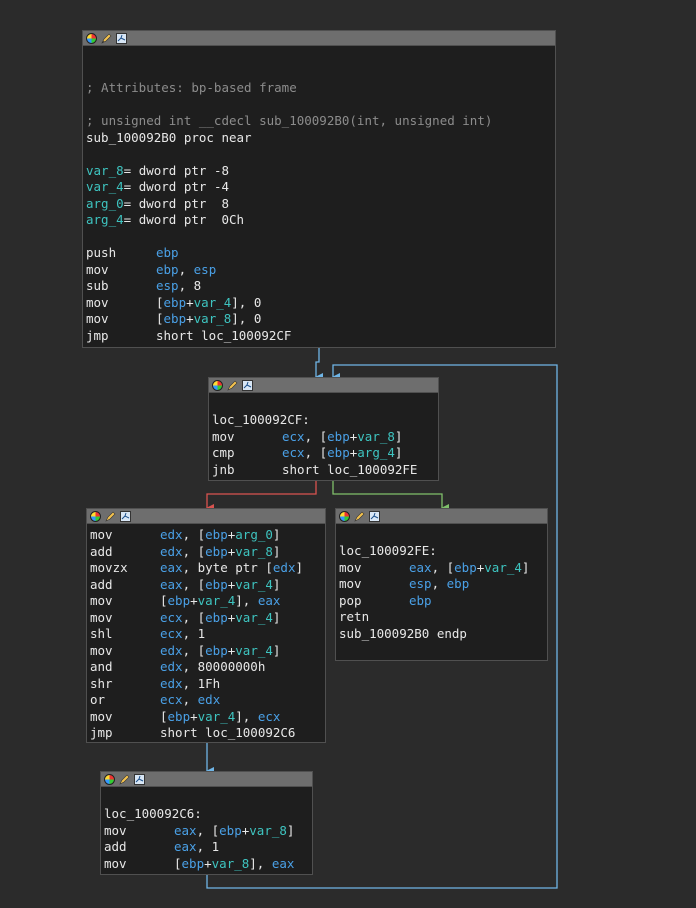 The height and width of the screenshot is (908, 696). Describe the element at coordinates (320, 336) in the screenshot. I see `instruction-line: jmp short loc_100092CF` at that location.